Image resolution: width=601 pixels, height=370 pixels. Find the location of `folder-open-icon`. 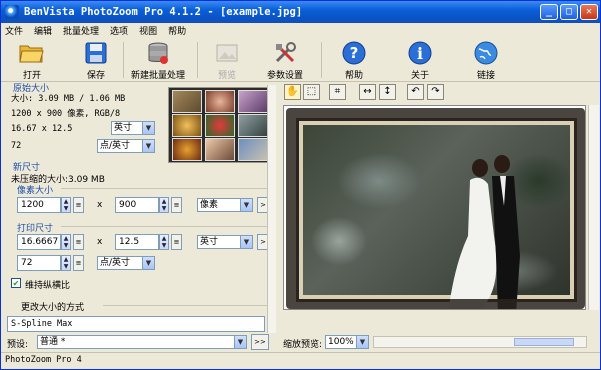

folder-open-icon is located at coordinates (32, 53).